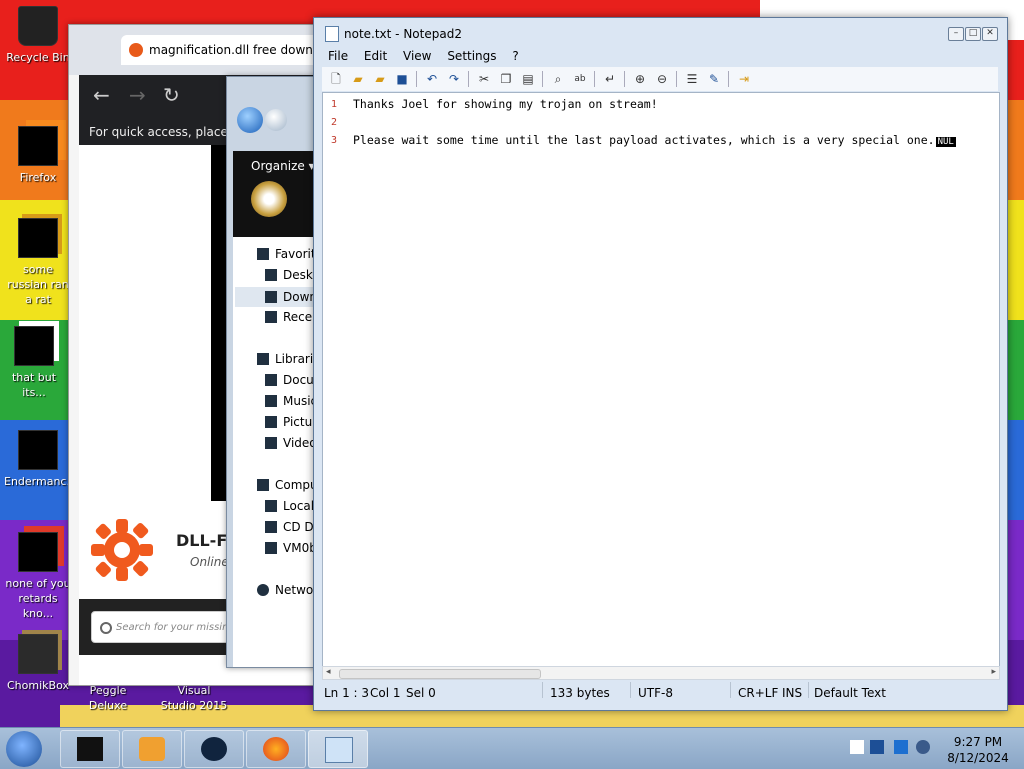  What do you see at coordinates (90, 749) in the screenshot?
I see `taskbar-item-terminal` at bounding box center [90, 749].